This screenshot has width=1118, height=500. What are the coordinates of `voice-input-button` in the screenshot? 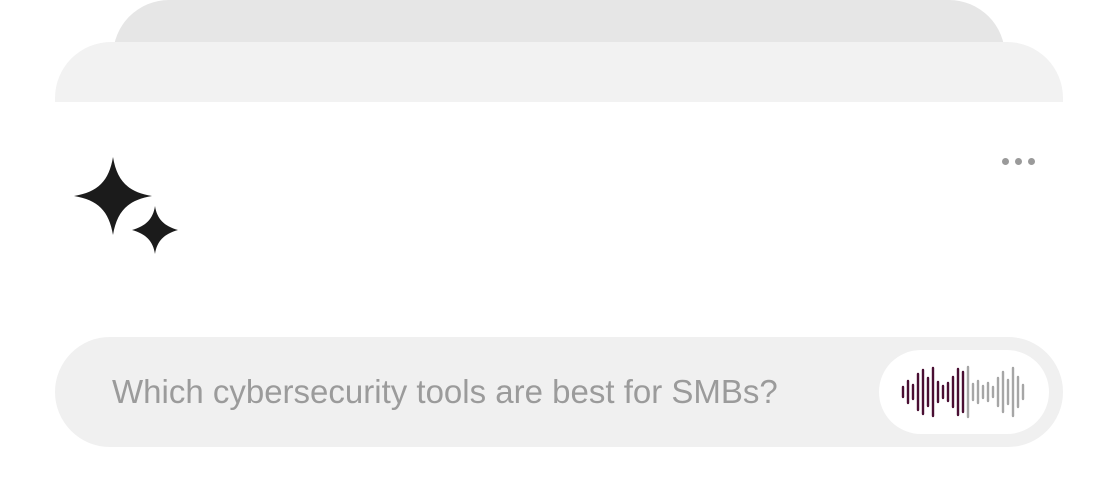 It's located at (964, 392).